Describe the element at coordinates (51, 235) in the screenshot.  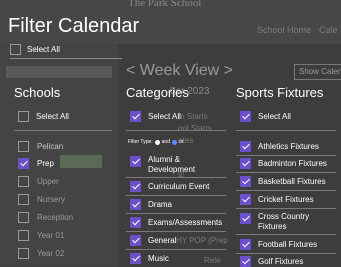
I see `school-label: Year 01` at that location.